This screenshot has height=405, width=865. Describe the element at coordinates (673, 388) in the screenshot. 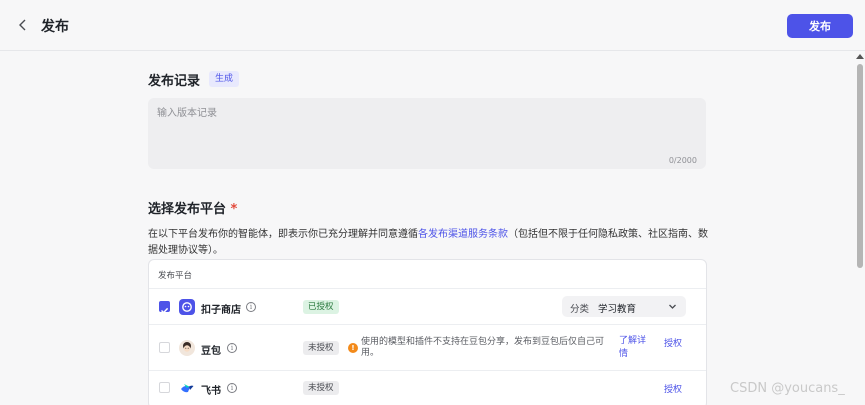

I see `authorize-link-feishu: 授权` at that location.